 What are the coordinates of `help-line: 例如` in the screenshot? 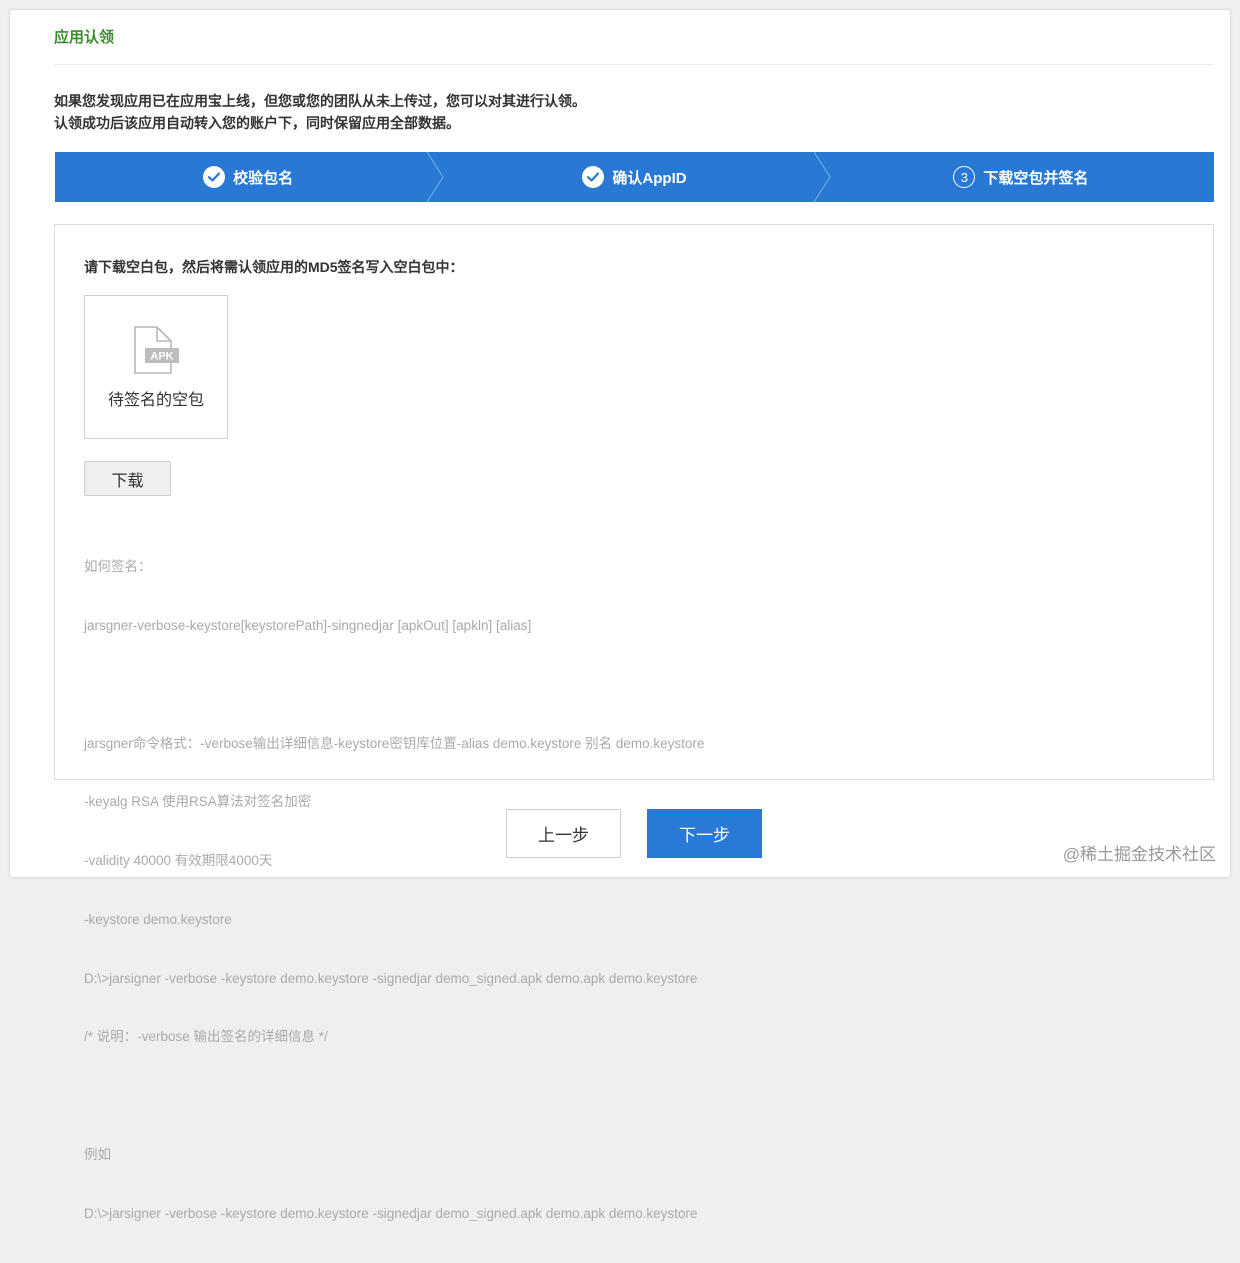 It's located at (97, 1154).